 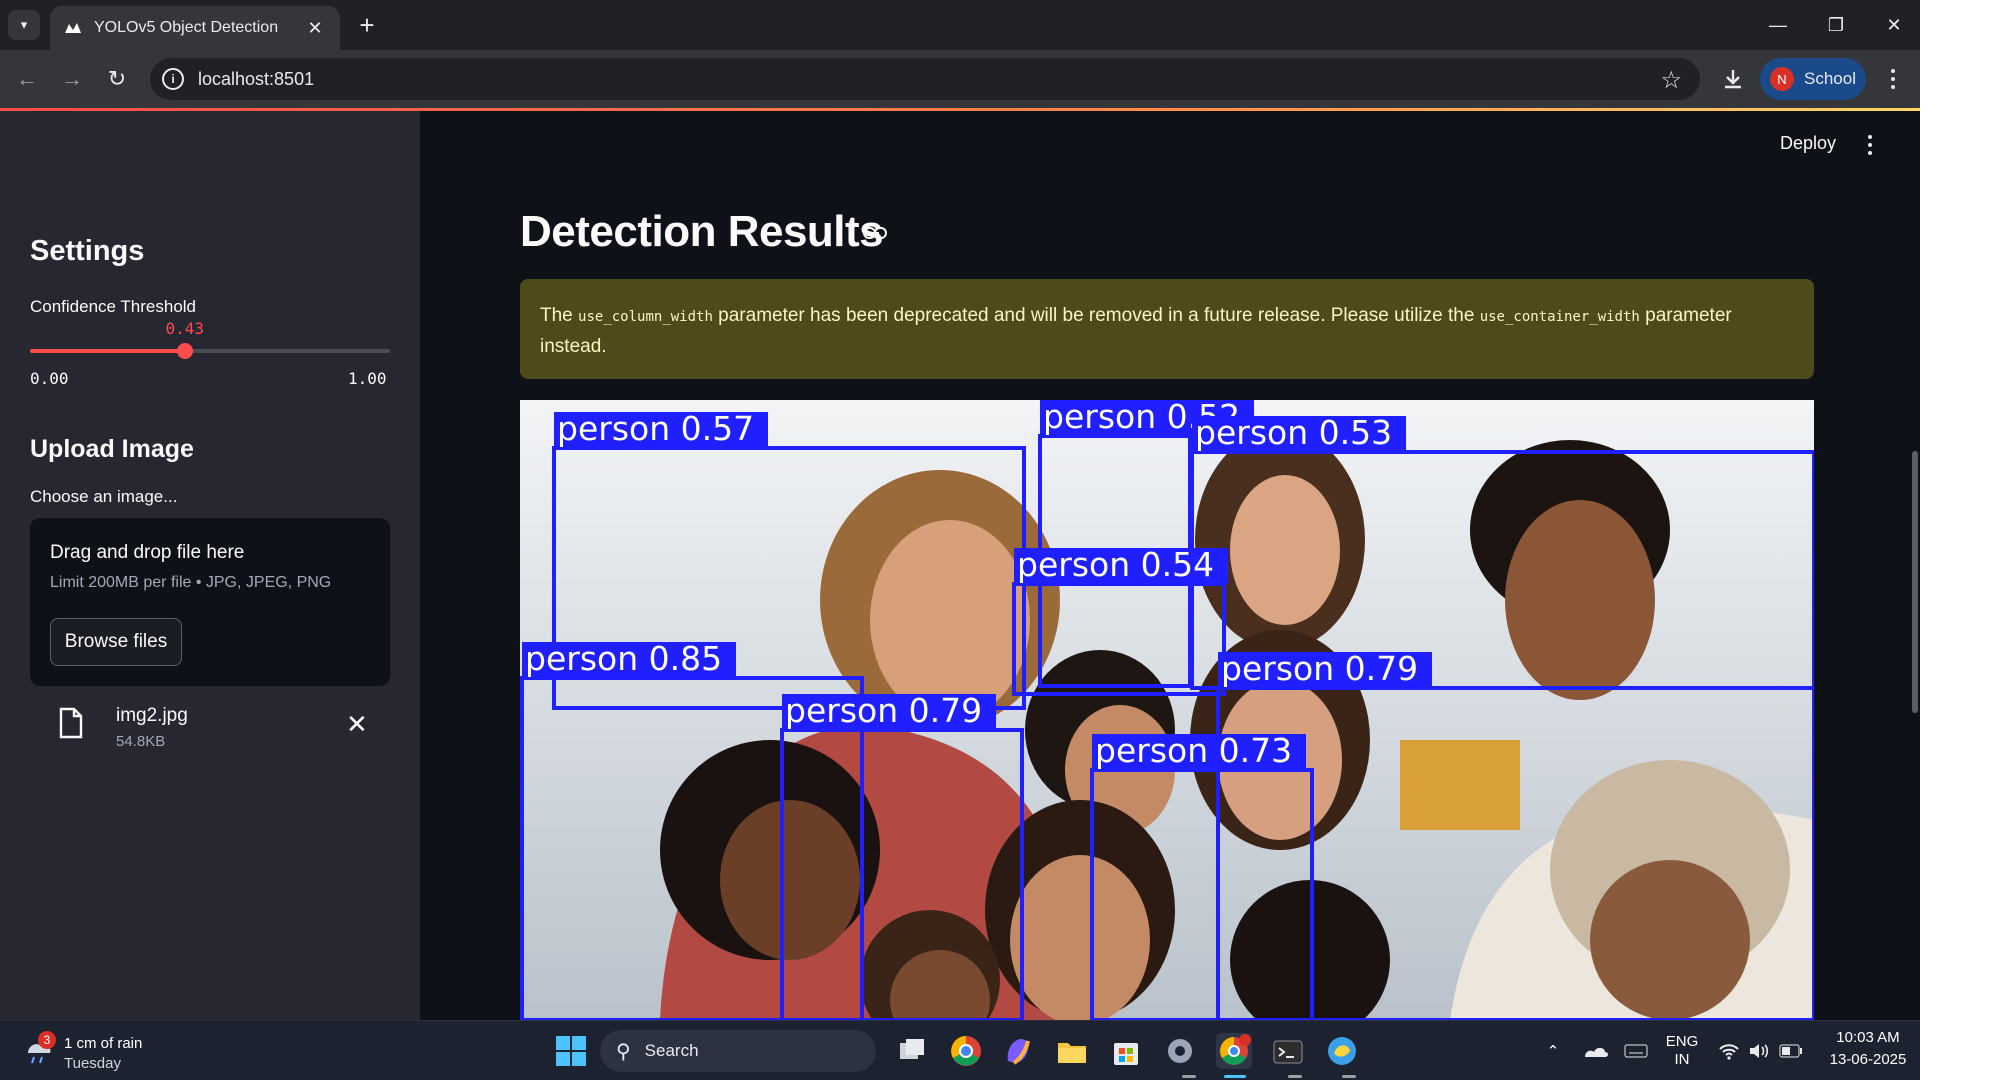 I want to click on browser-tab-strip: ▾ YOLOv5 Object Detection ✕ + — ❐ ✕, so click(x=960, y=25).